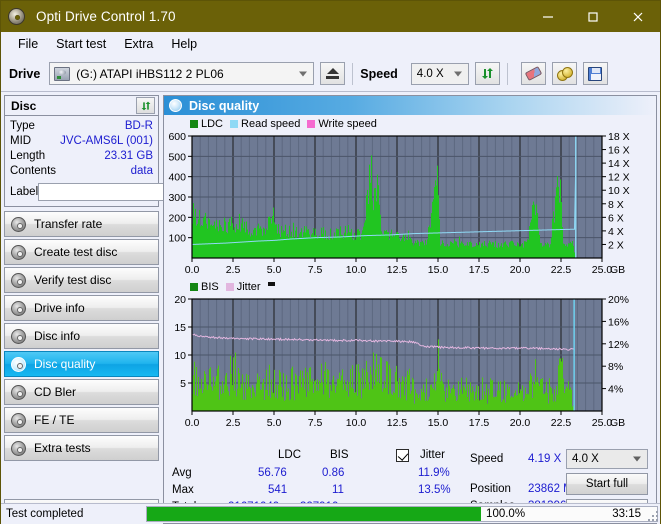  What do you see at coordinates (356, 423) in the screenshot?
I see `svg-text: 10.0` at bounding box center [356, 423].